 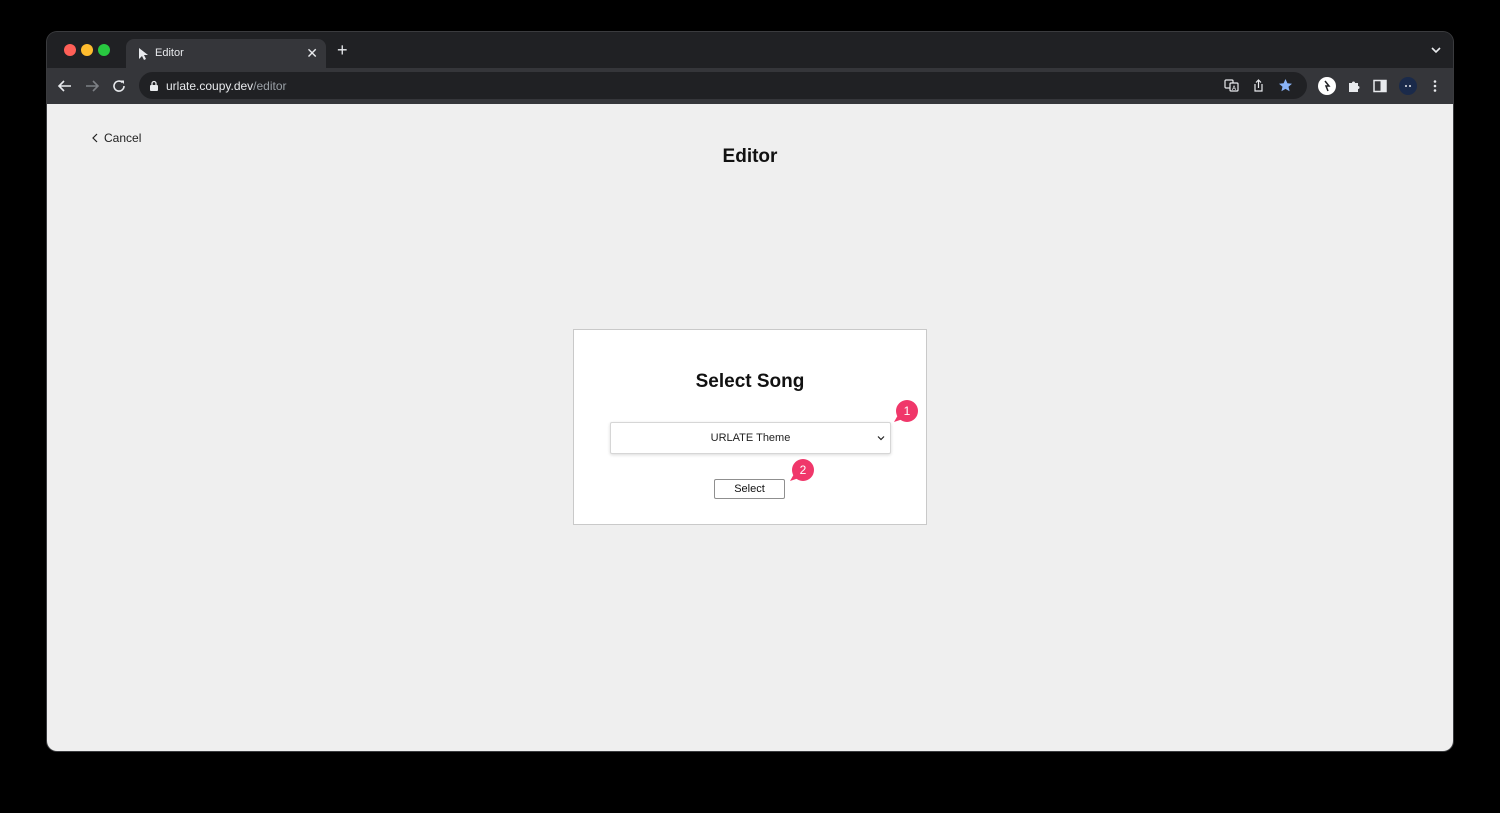 I want to click on chevron-left-icon, so click(x=95, y=138).